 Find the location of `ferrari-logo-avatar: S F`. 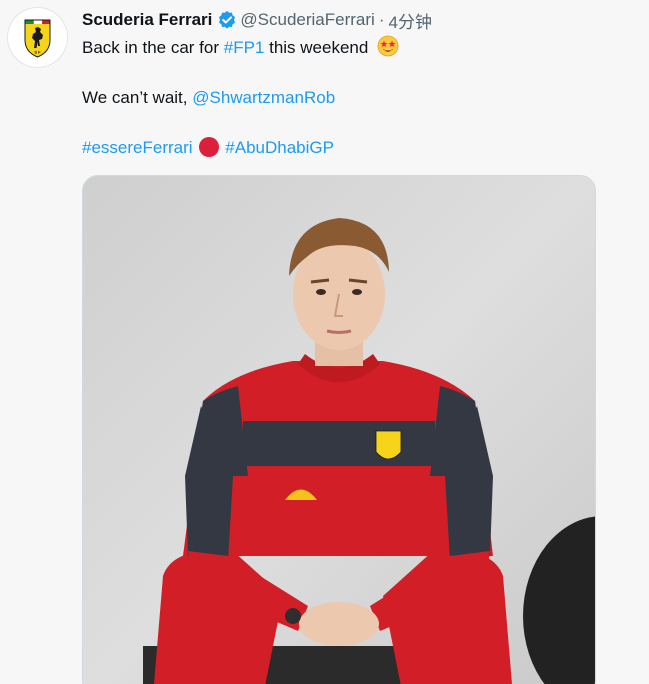

ferrari-logo-avatar: S F is located at coordinates (37, 37).